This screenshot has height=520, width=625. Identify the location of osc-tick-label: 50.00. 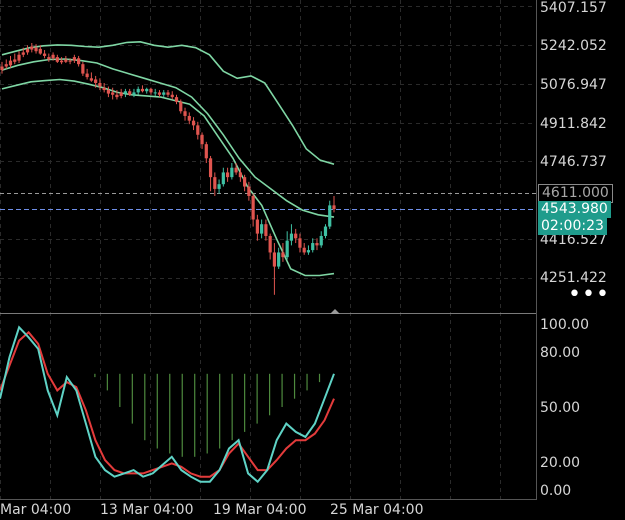
(560, 408).